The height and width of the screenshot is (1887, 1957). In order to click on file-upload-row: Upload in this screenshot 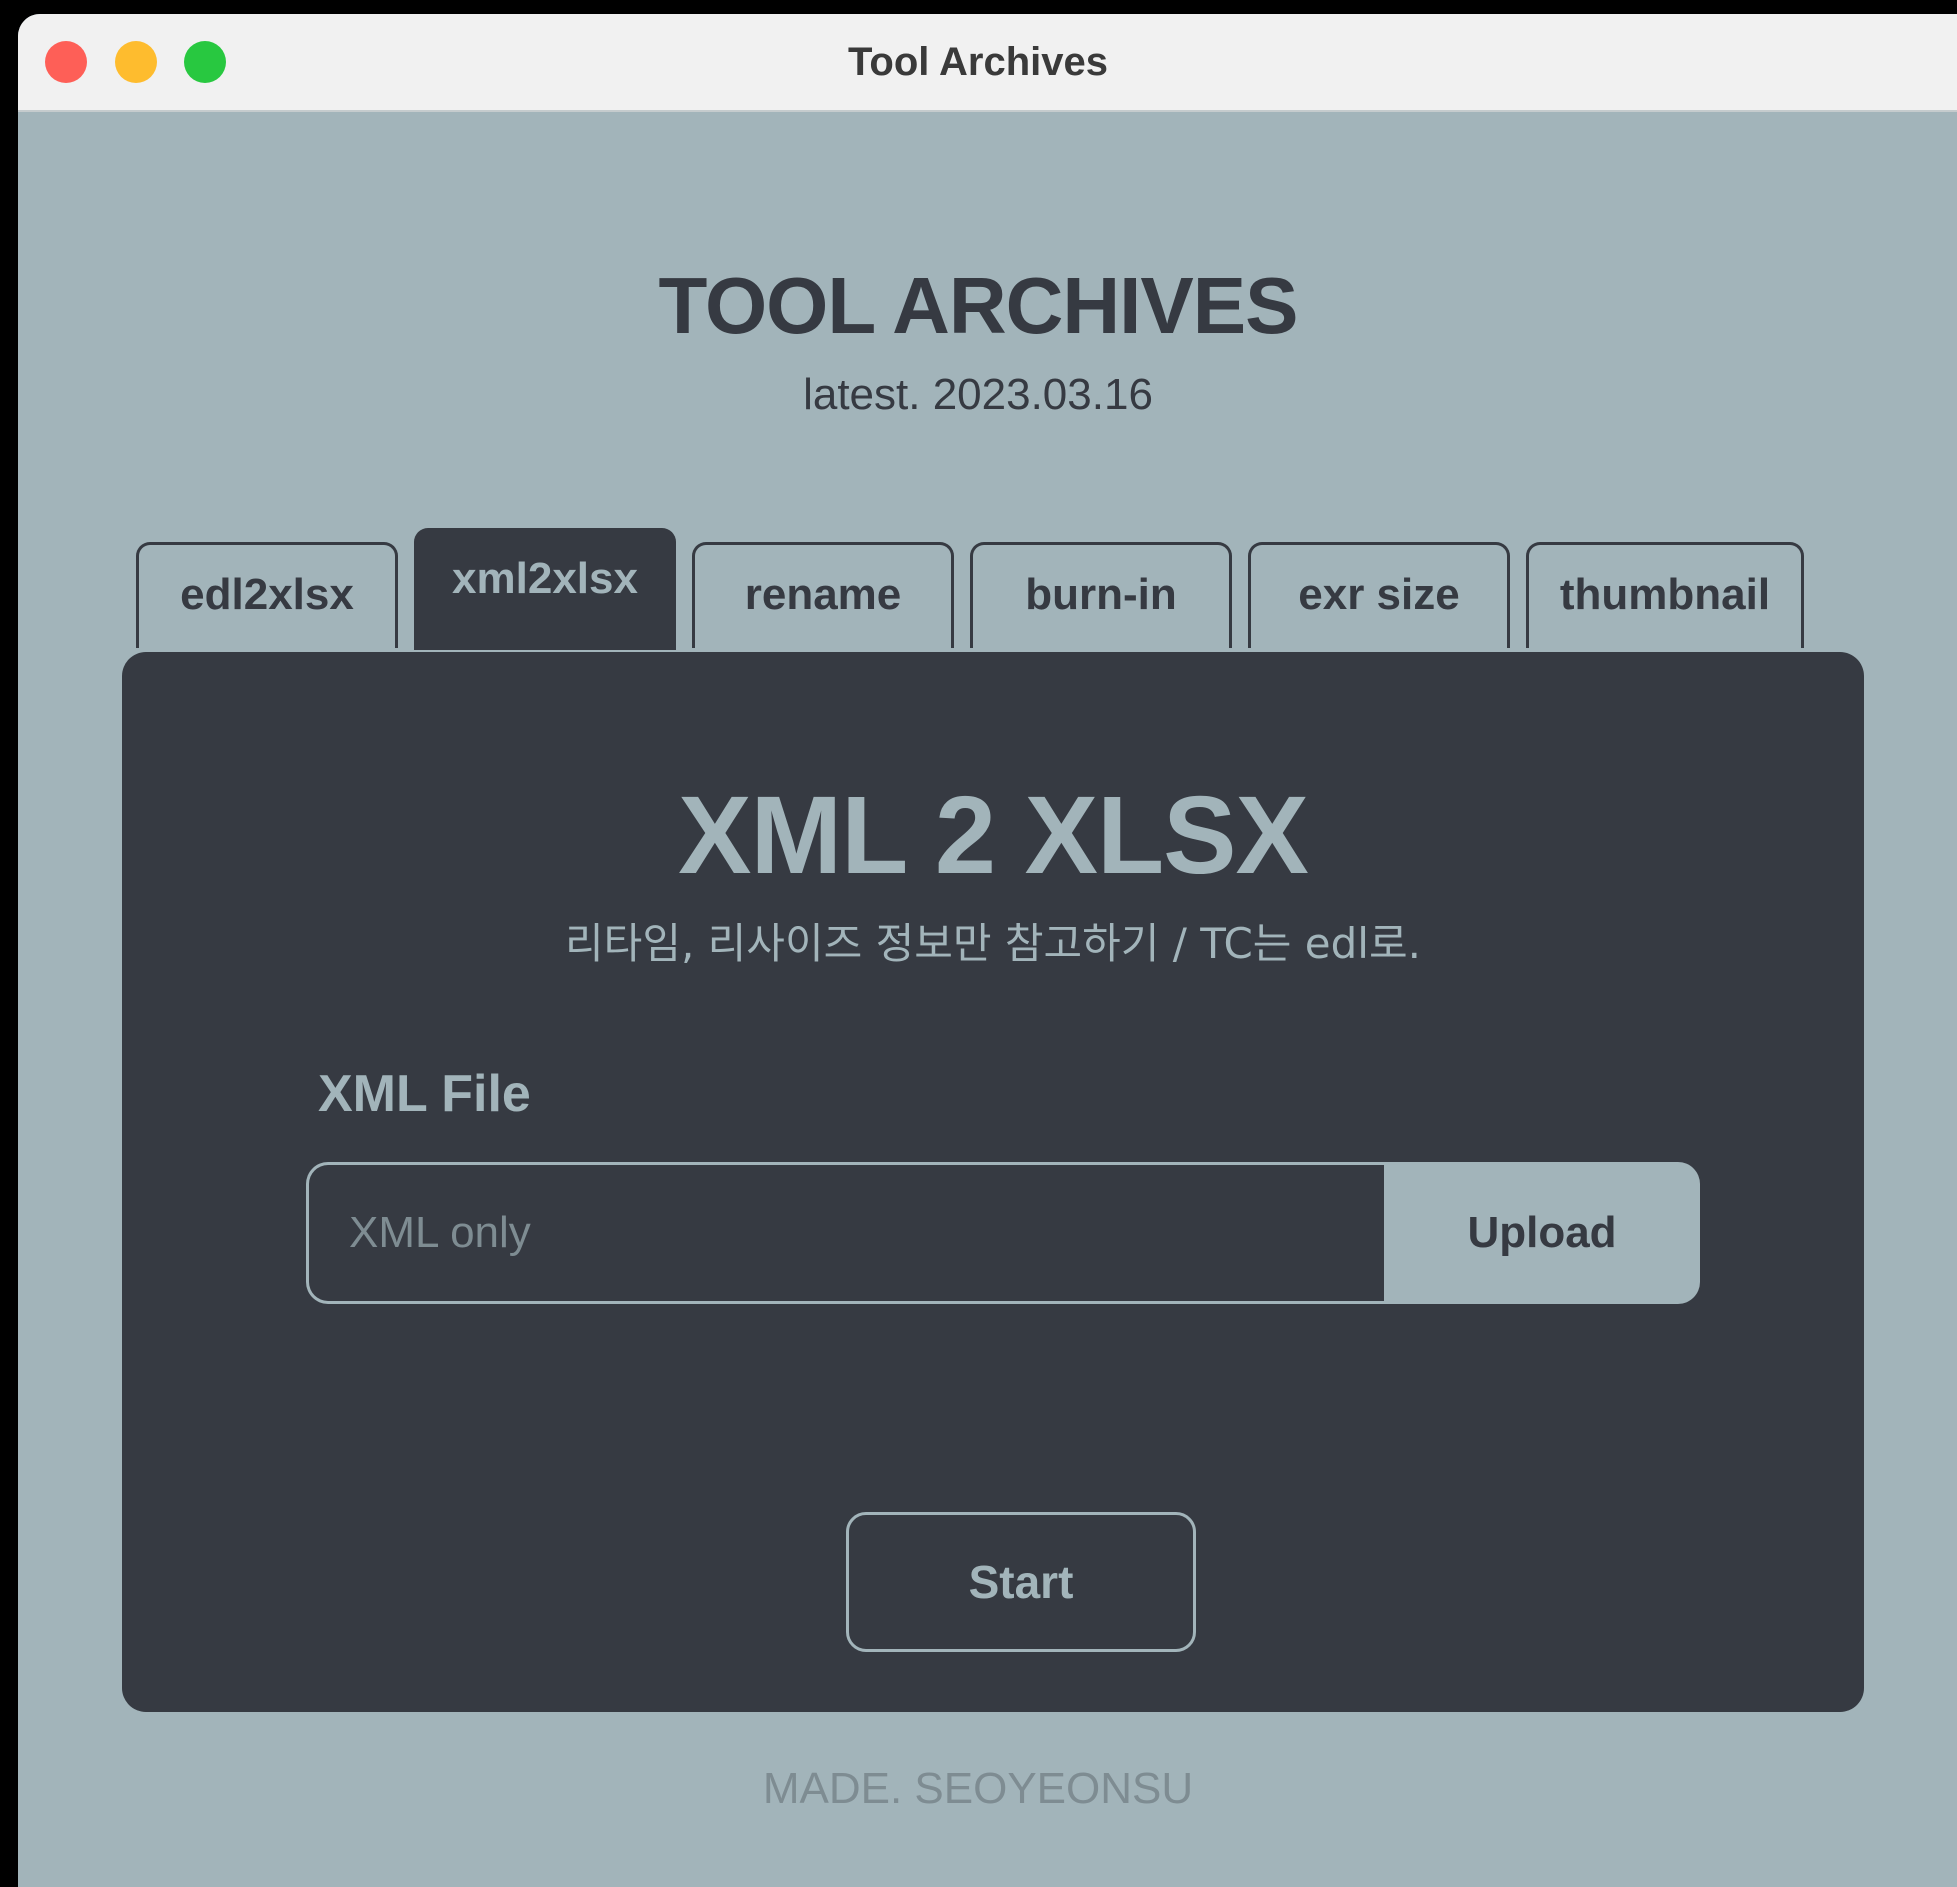, I will do `click(1003, 1233)`.